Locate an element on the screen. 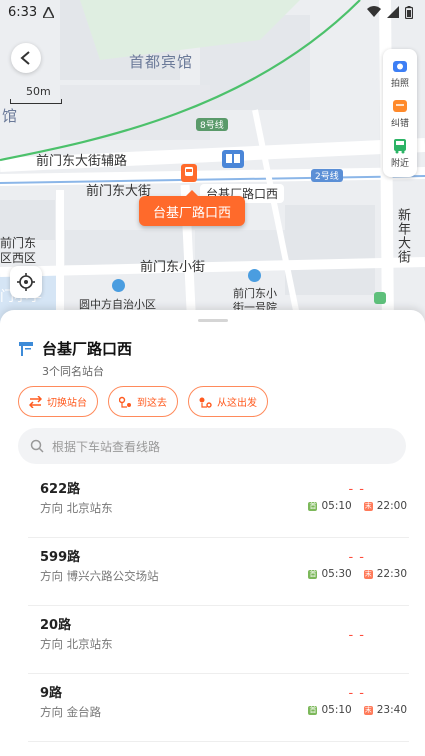 The height and width of the screenshot is (756, 425). route-row: 9路 方向 金台路 - - 首 05:10 末 23:40 is located at coordinates (218, 708).